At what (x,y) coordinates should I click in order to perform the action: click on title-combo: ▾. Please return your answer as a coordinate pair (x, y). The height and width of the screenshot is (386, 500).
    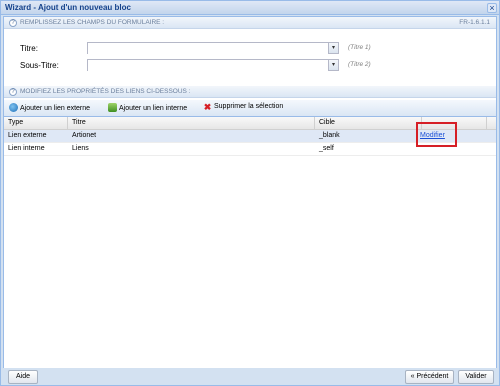
    Looking at the image, I should click on (213, 48).